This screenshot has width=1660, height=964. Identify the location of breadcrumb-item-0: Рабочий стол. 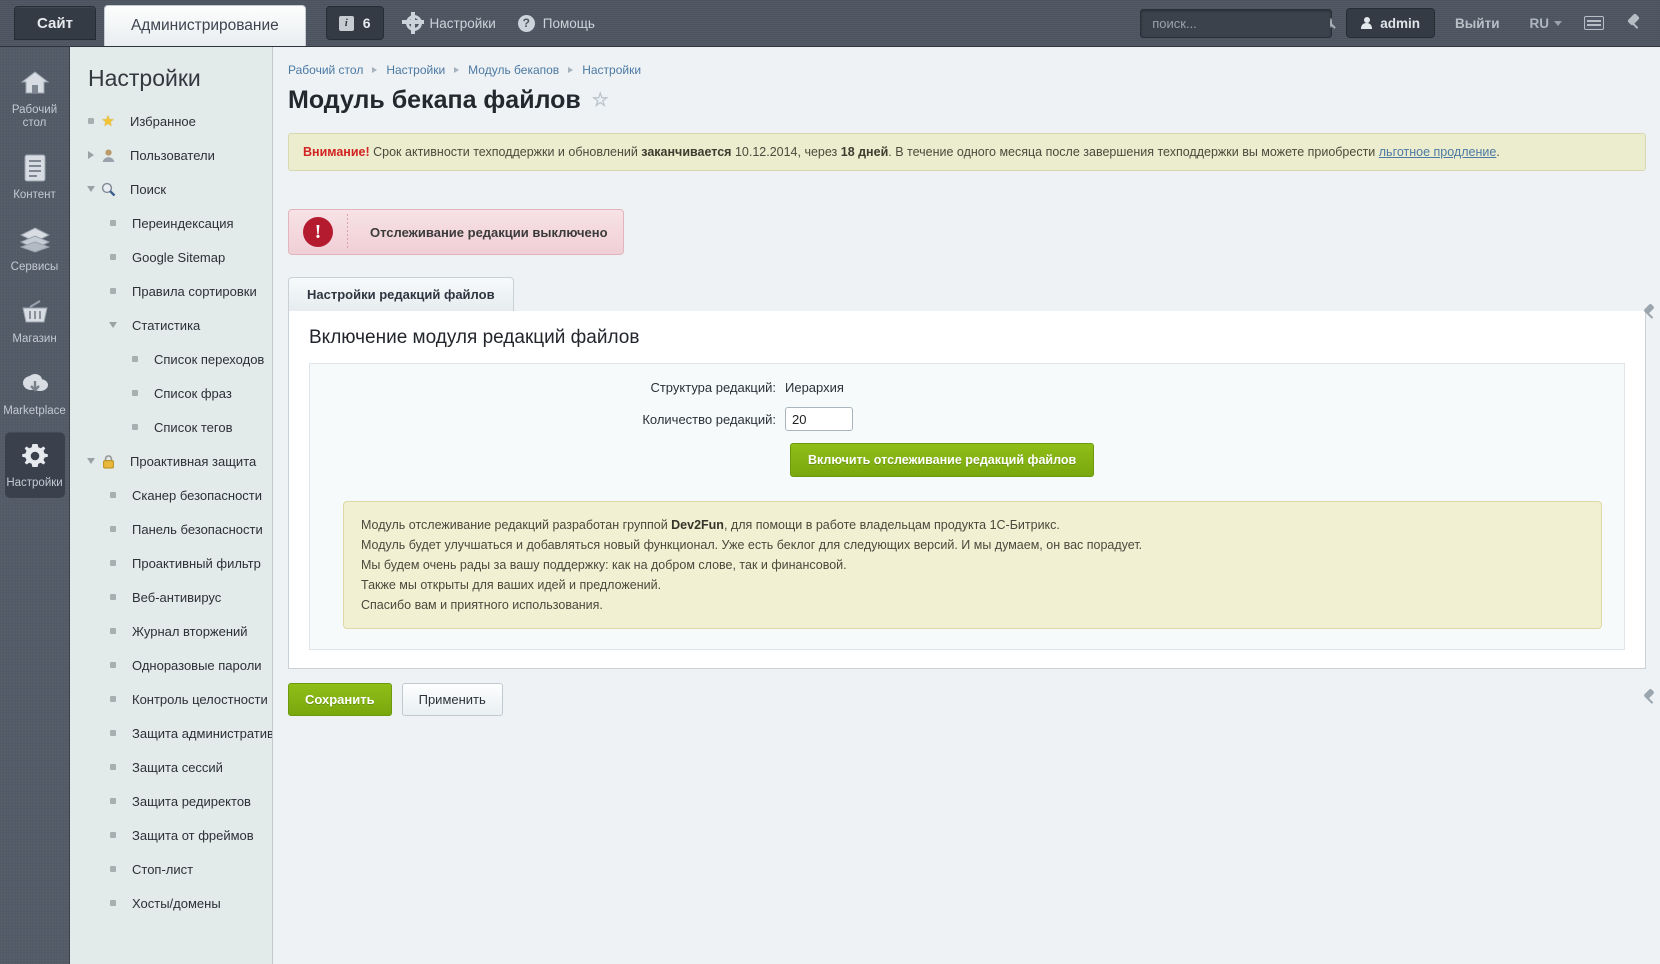
(325, 70).